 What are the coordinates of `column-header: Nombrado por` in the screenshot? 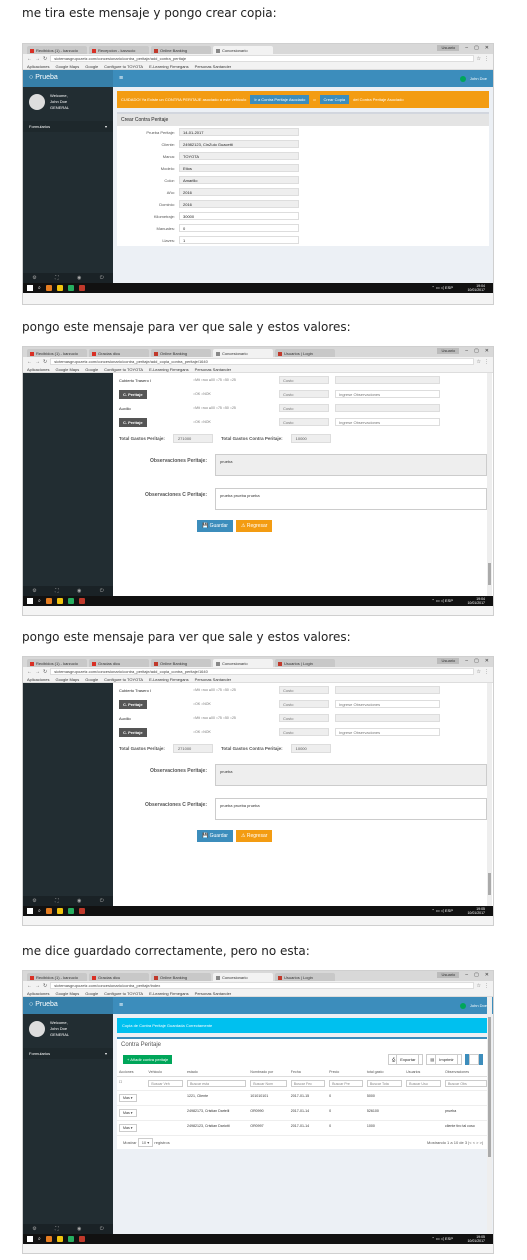 It's located at (268, 1072).